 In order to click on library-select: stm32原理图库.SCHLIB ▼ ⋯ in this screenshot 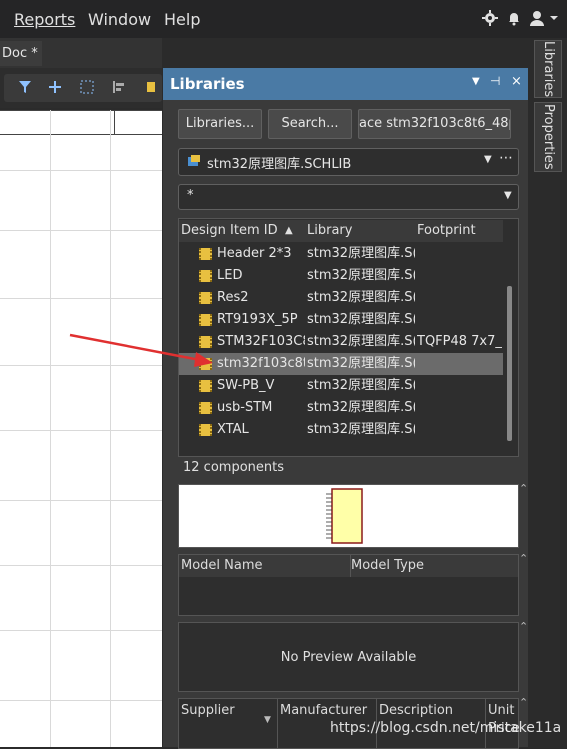, I will do `click(348, 162)`.